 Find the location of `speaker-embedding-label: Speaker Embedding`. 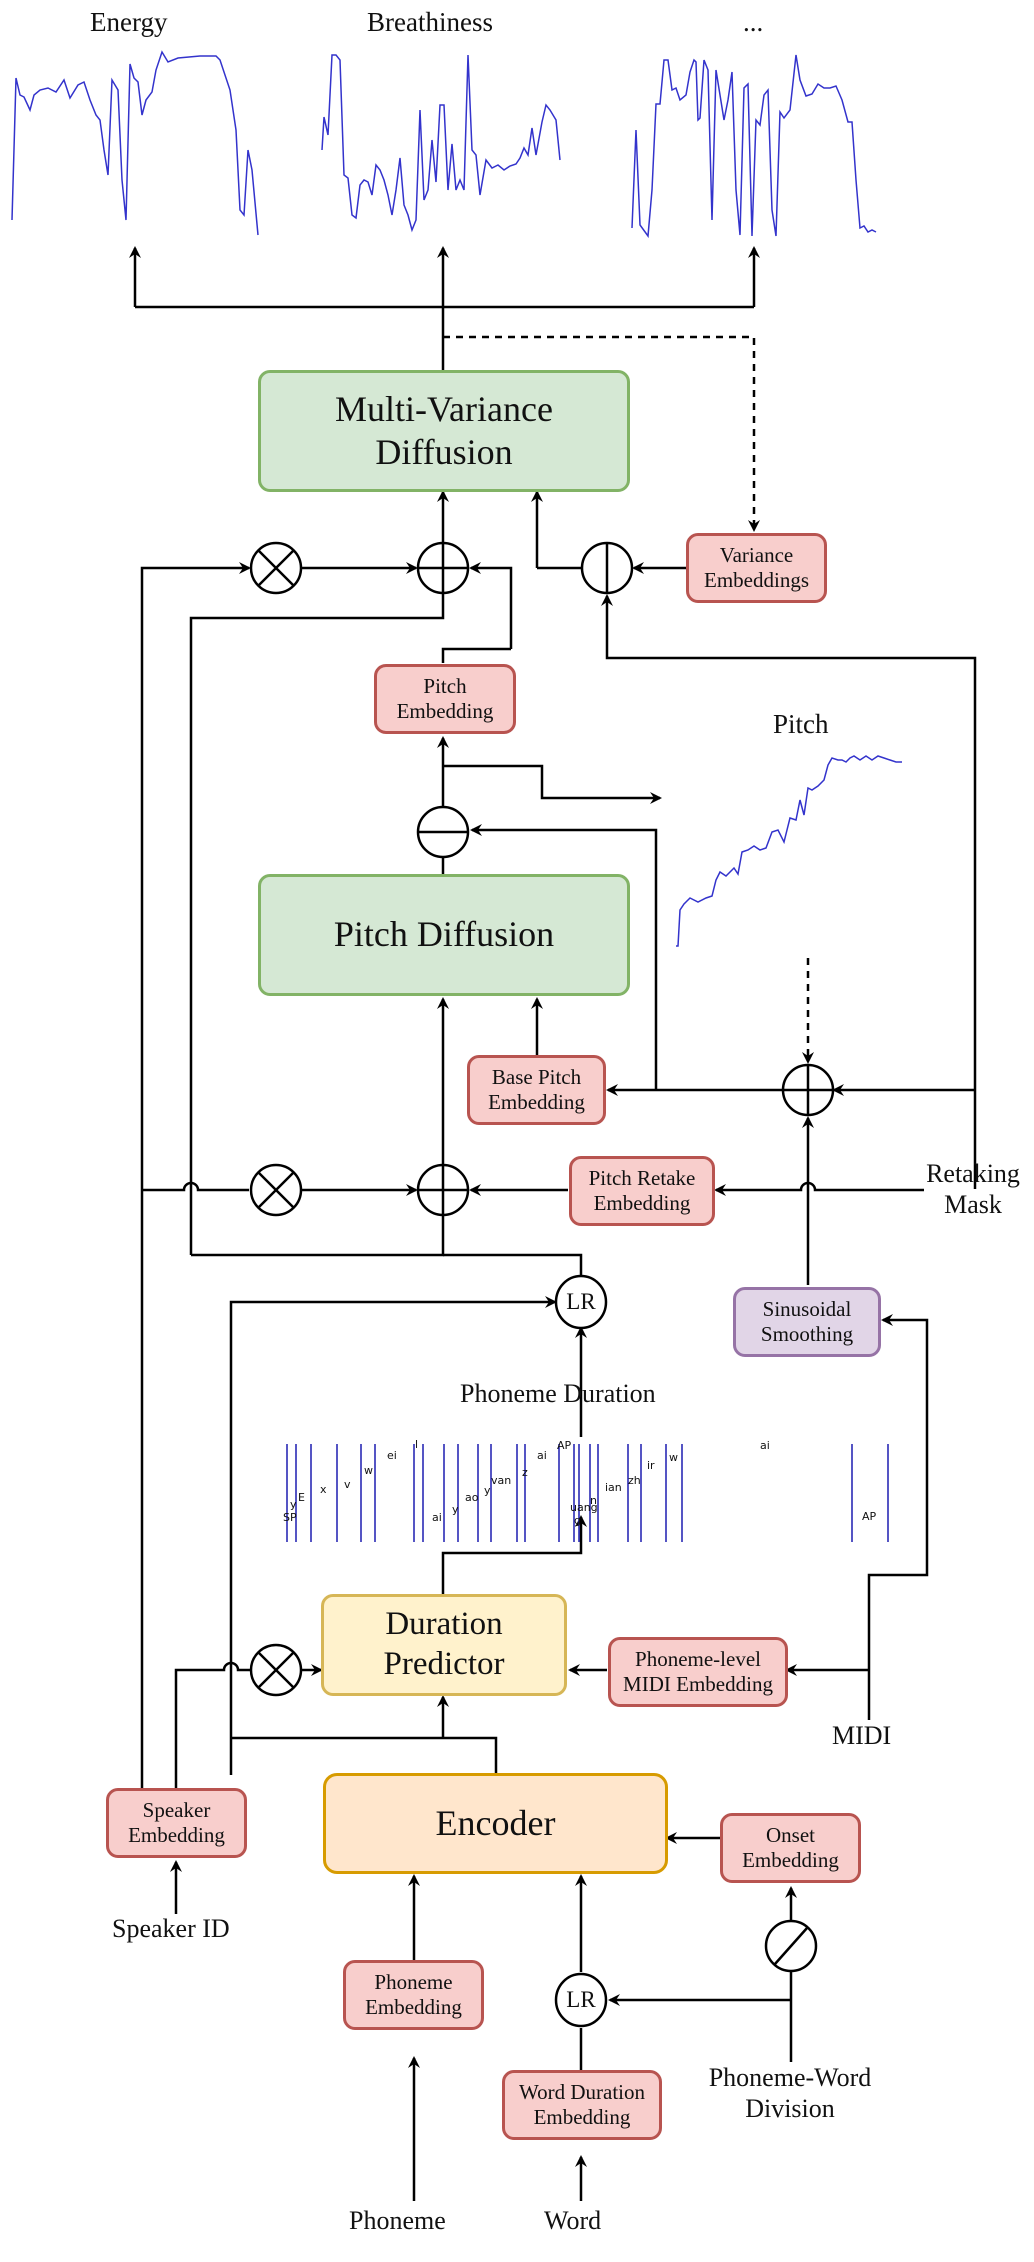

speaker-embedding-label: Speaker Embedding is located at coordinates (176, 1822).